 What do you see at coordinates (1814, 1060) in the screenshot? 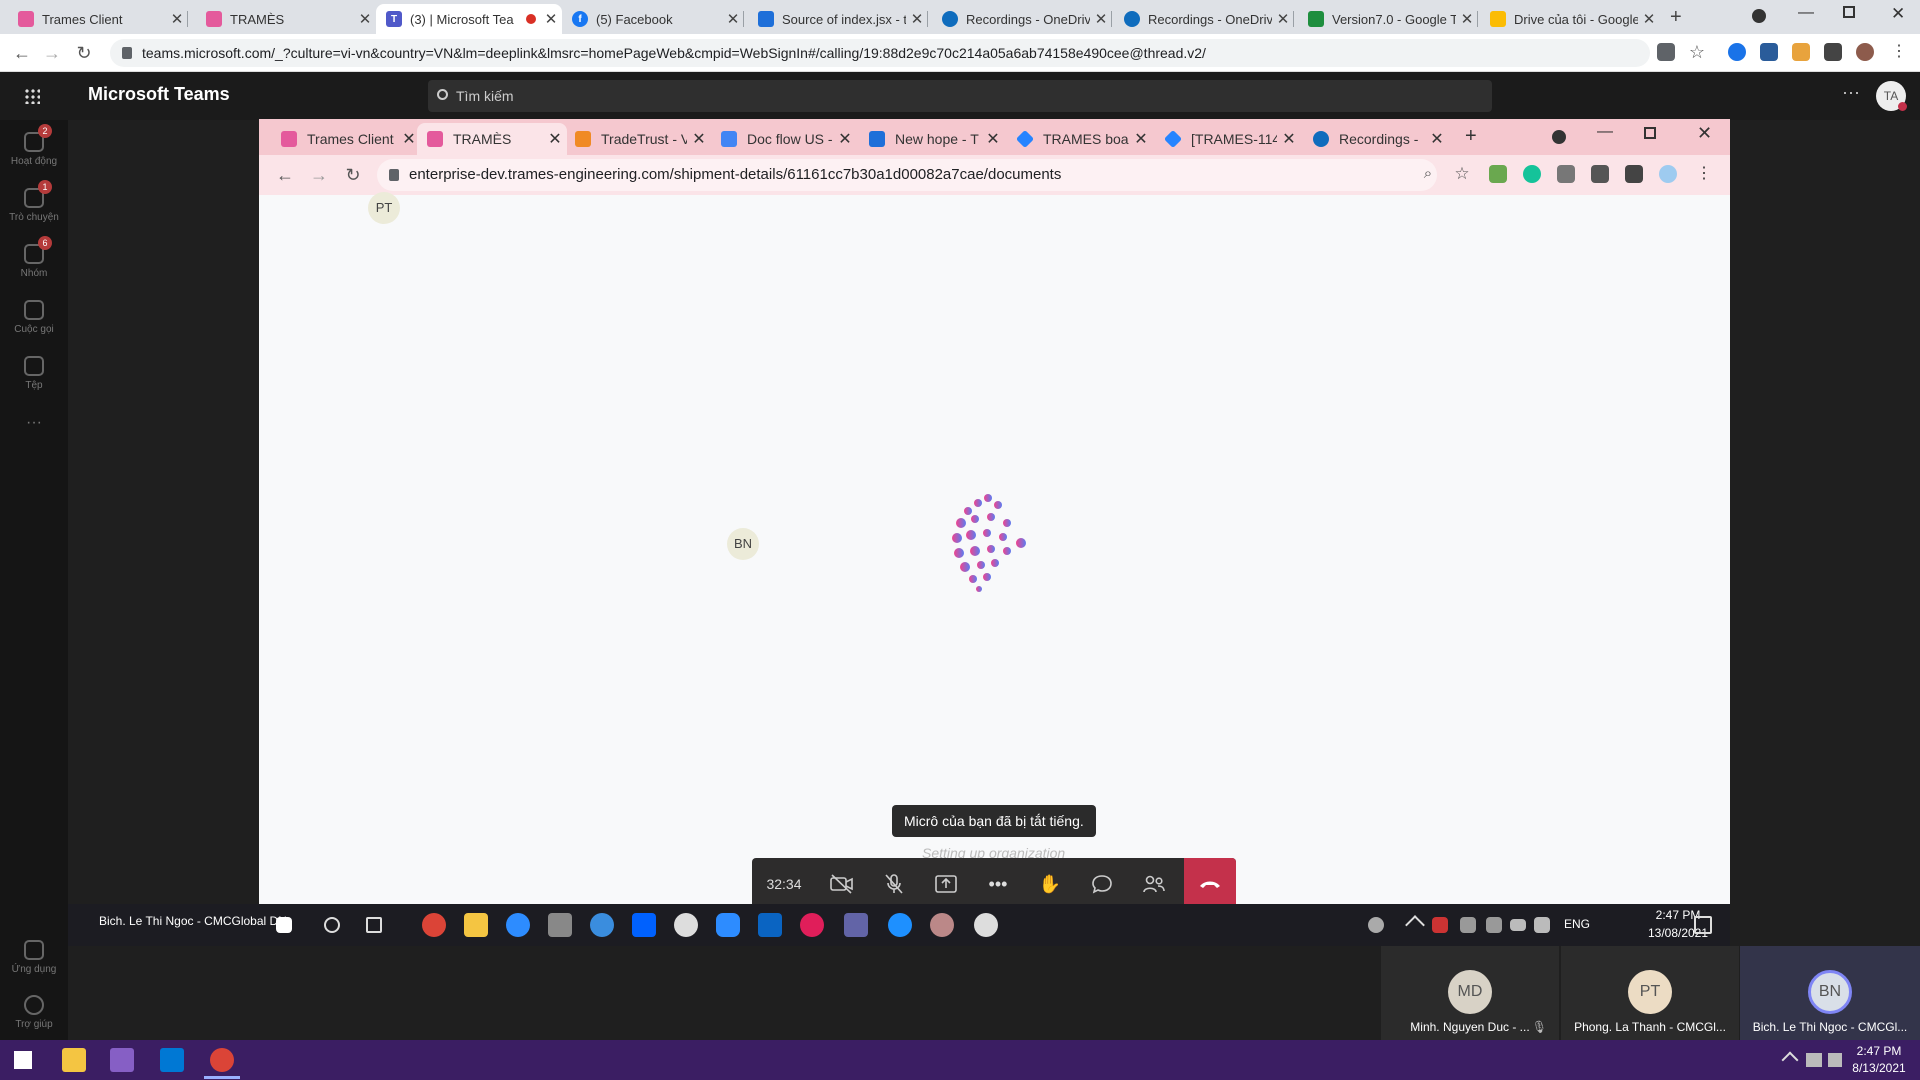
I see `network-icon` at bounding box center [1814, 1060].